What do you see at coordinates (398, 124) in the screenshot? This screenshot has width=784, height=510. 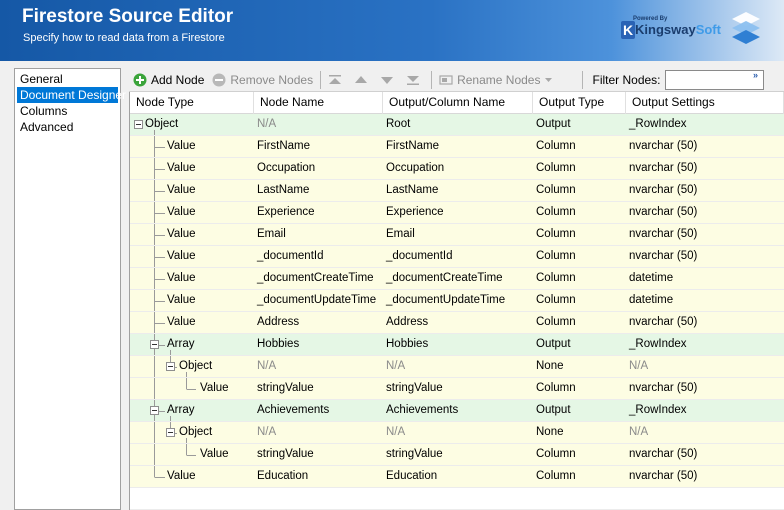 I see `cell-output-column-name: Root` at bounding box center [398, 124].